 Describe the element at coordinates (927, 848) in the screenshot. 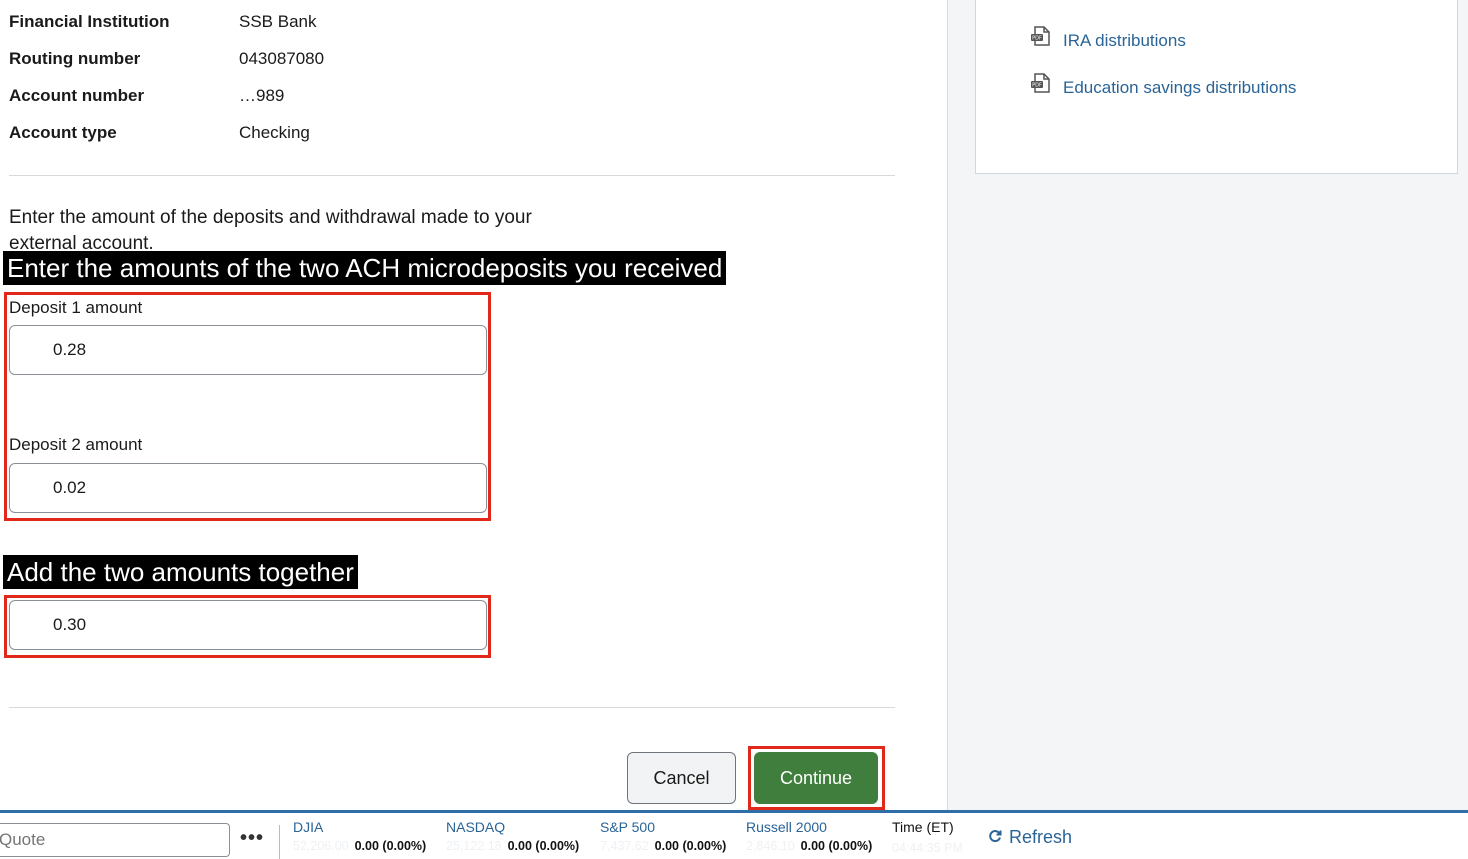

I see `time-value: 04:44:35 PM` at that location.